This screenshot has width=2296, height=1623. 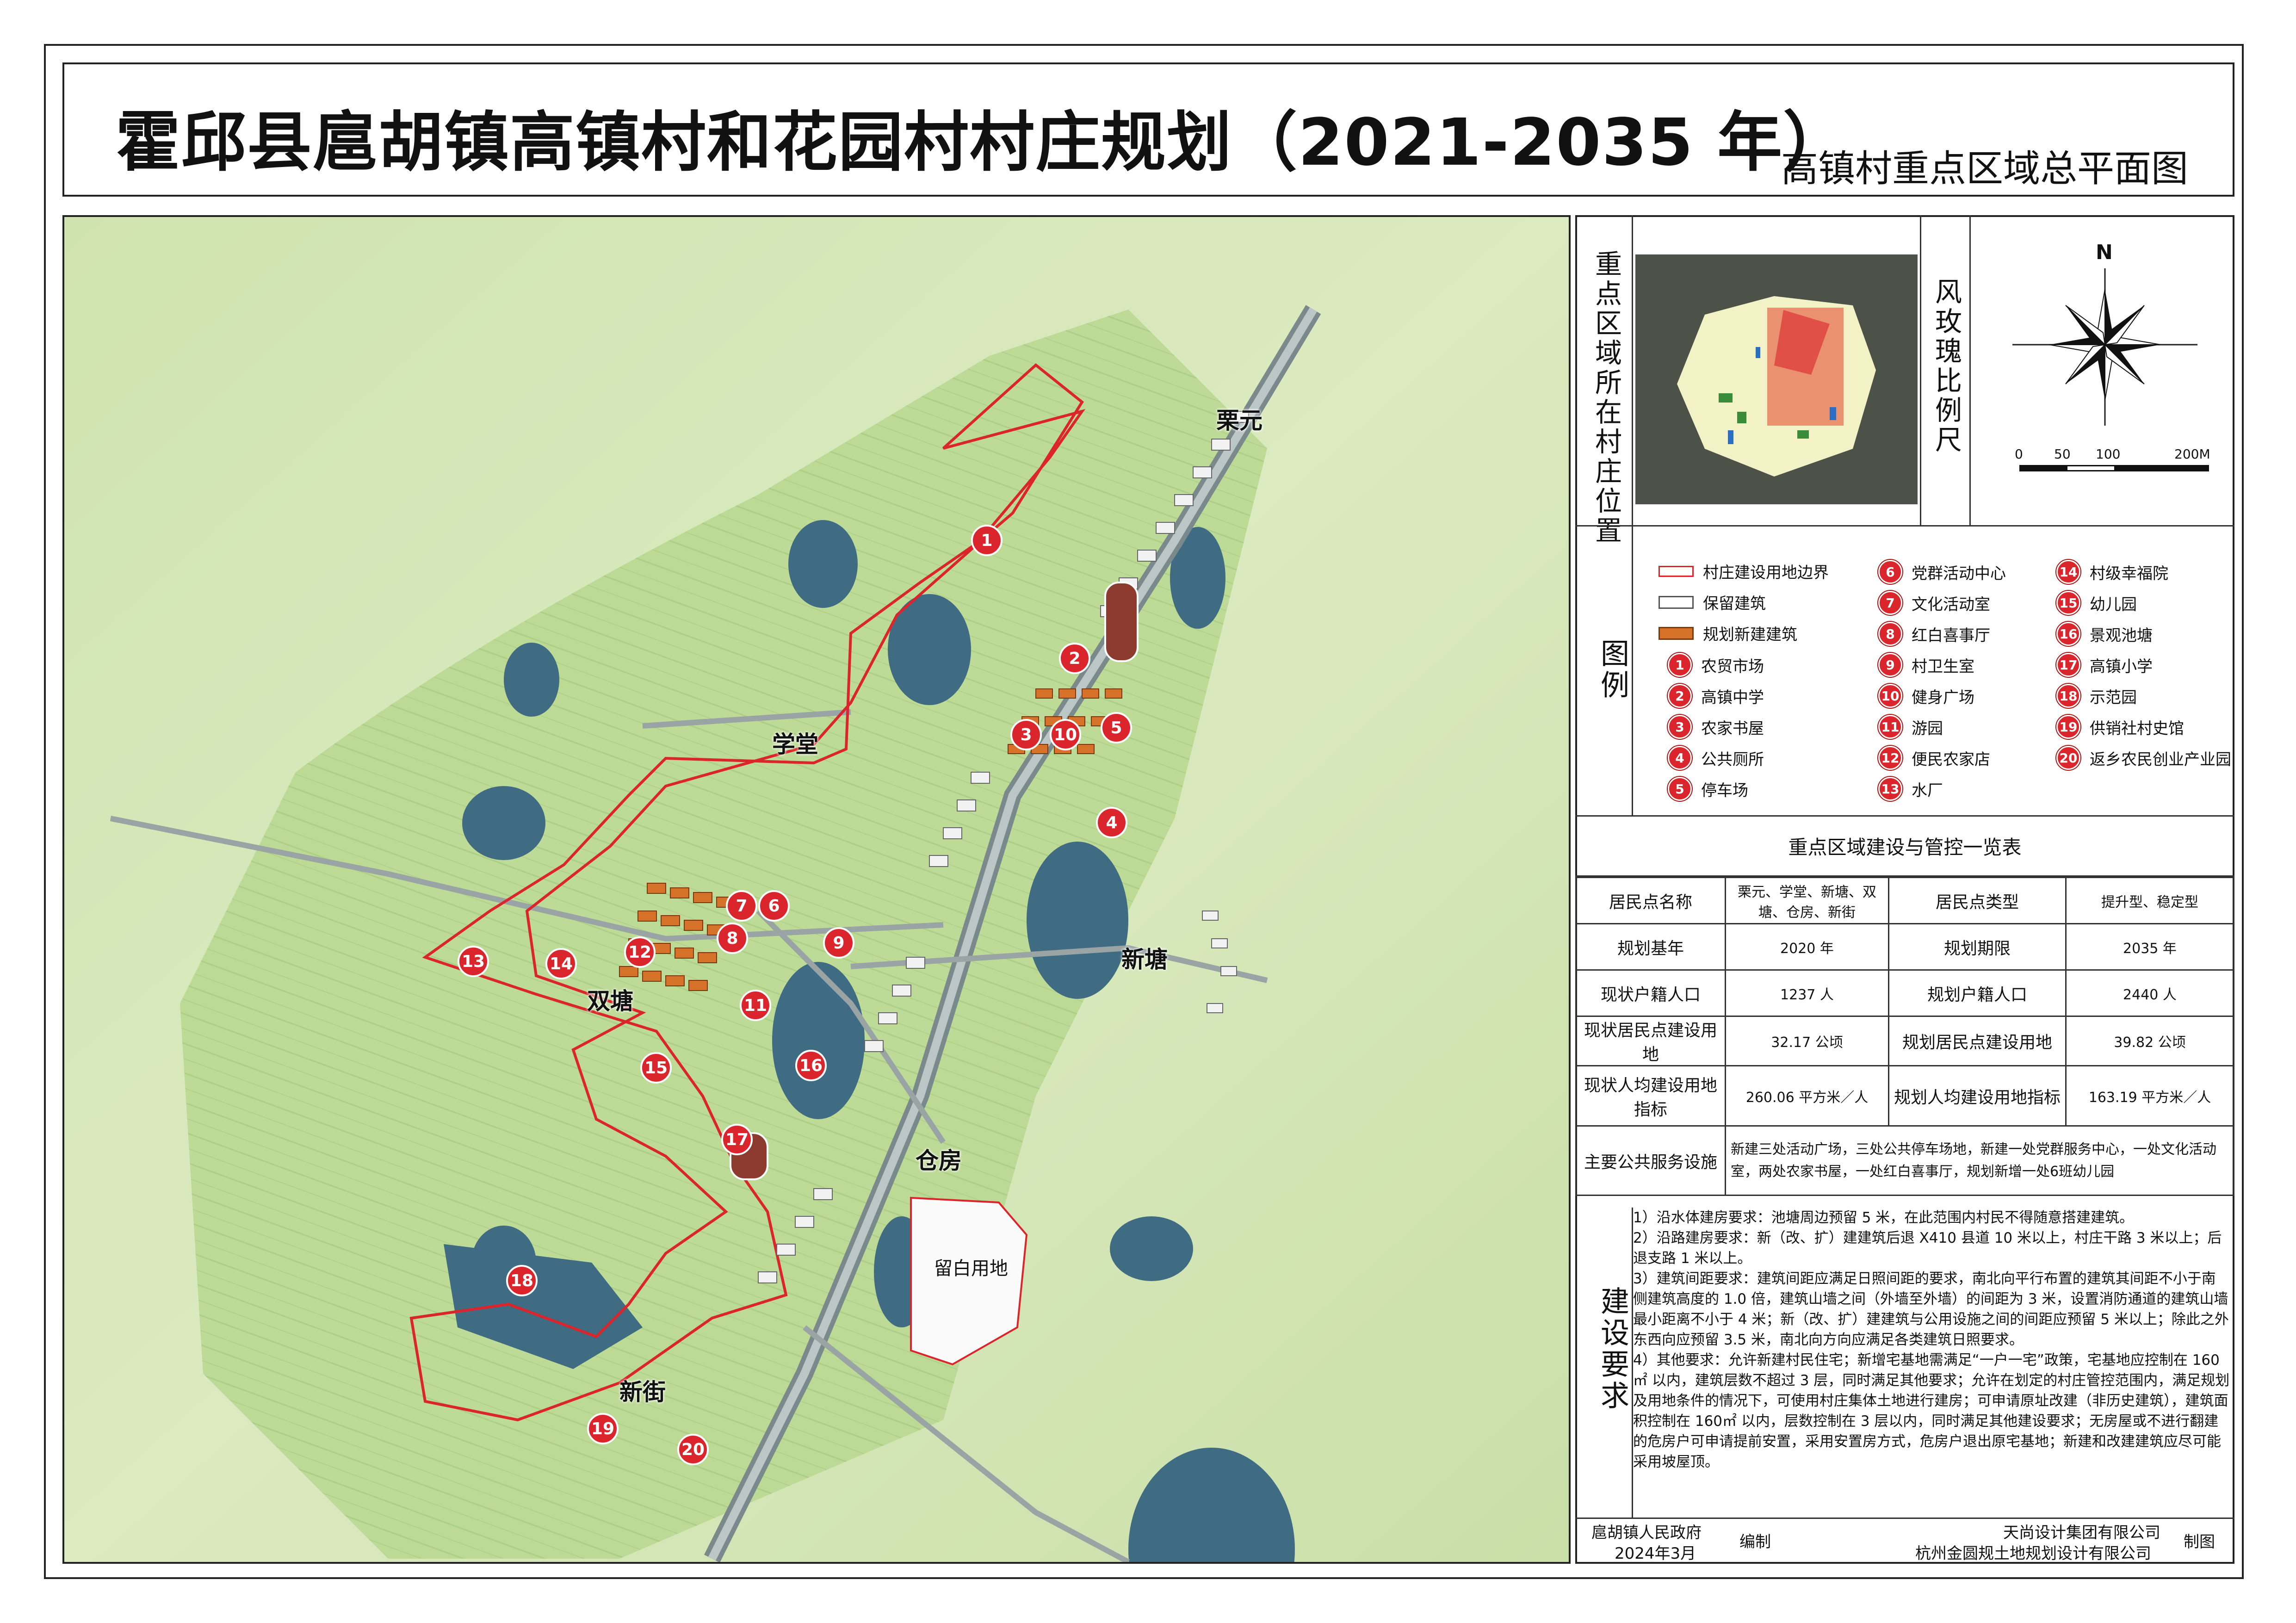 I want to click on marker-18-demo-garden: 18, so click(x=522, y=1280).